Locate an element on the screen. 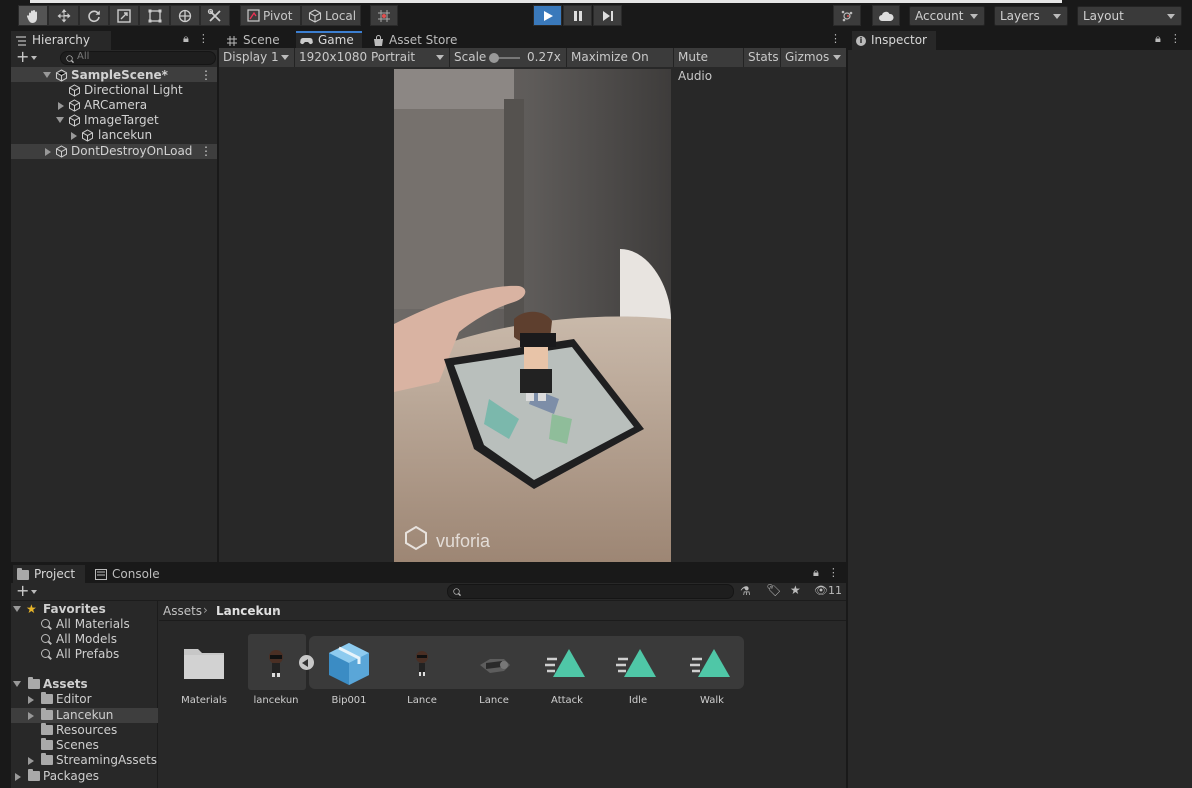 This screenshot has height=788, width=1192. cloud-button is located at coordinates (886, 15).